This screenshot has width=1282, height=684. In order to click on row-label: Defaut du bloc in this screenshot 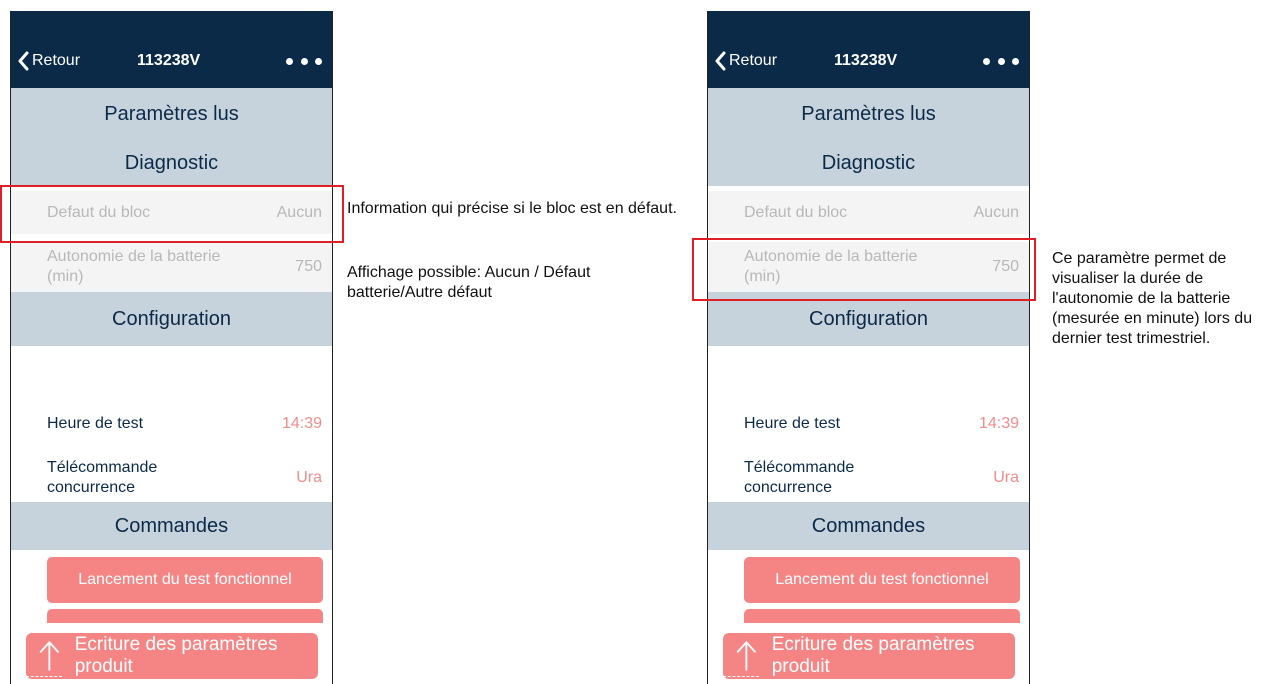, I will do `click(796, 212)`.